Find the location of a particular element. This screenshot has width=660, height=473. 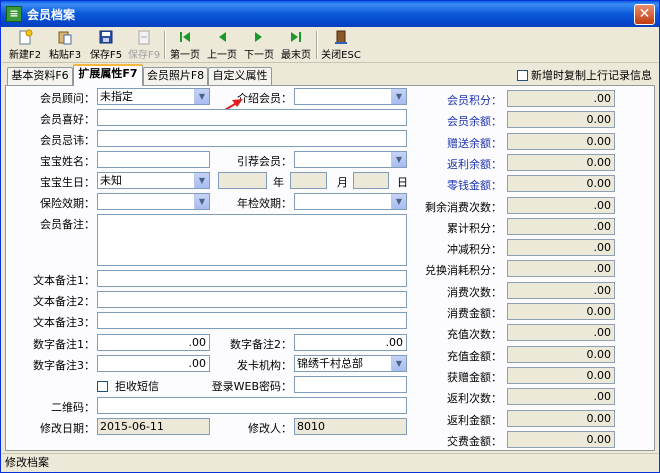

advisor-select: 未指定 ▼ is located at coordinates (153, 96).